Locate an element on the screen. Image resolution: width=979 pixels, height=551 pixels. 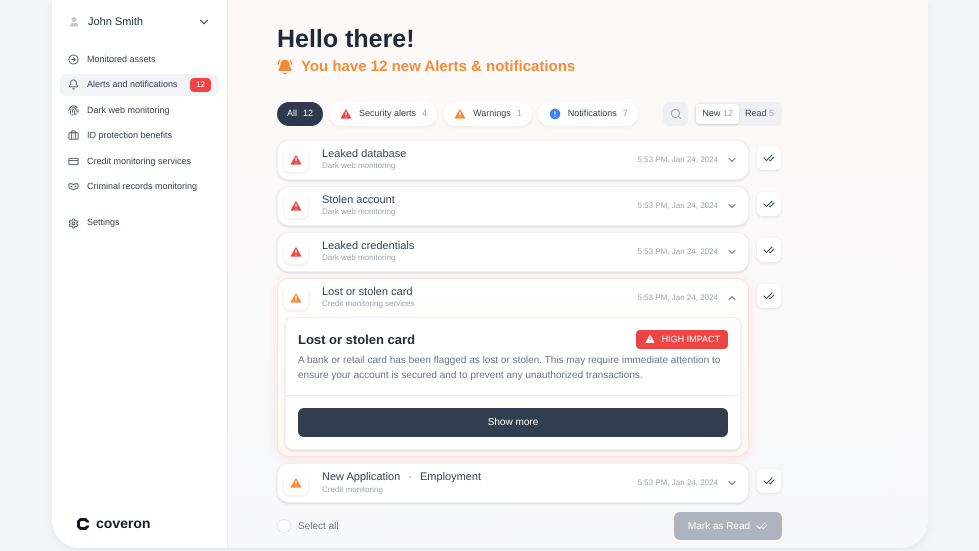
sidebar-item: Credit monitoring services is located at coordinates (139, 161).